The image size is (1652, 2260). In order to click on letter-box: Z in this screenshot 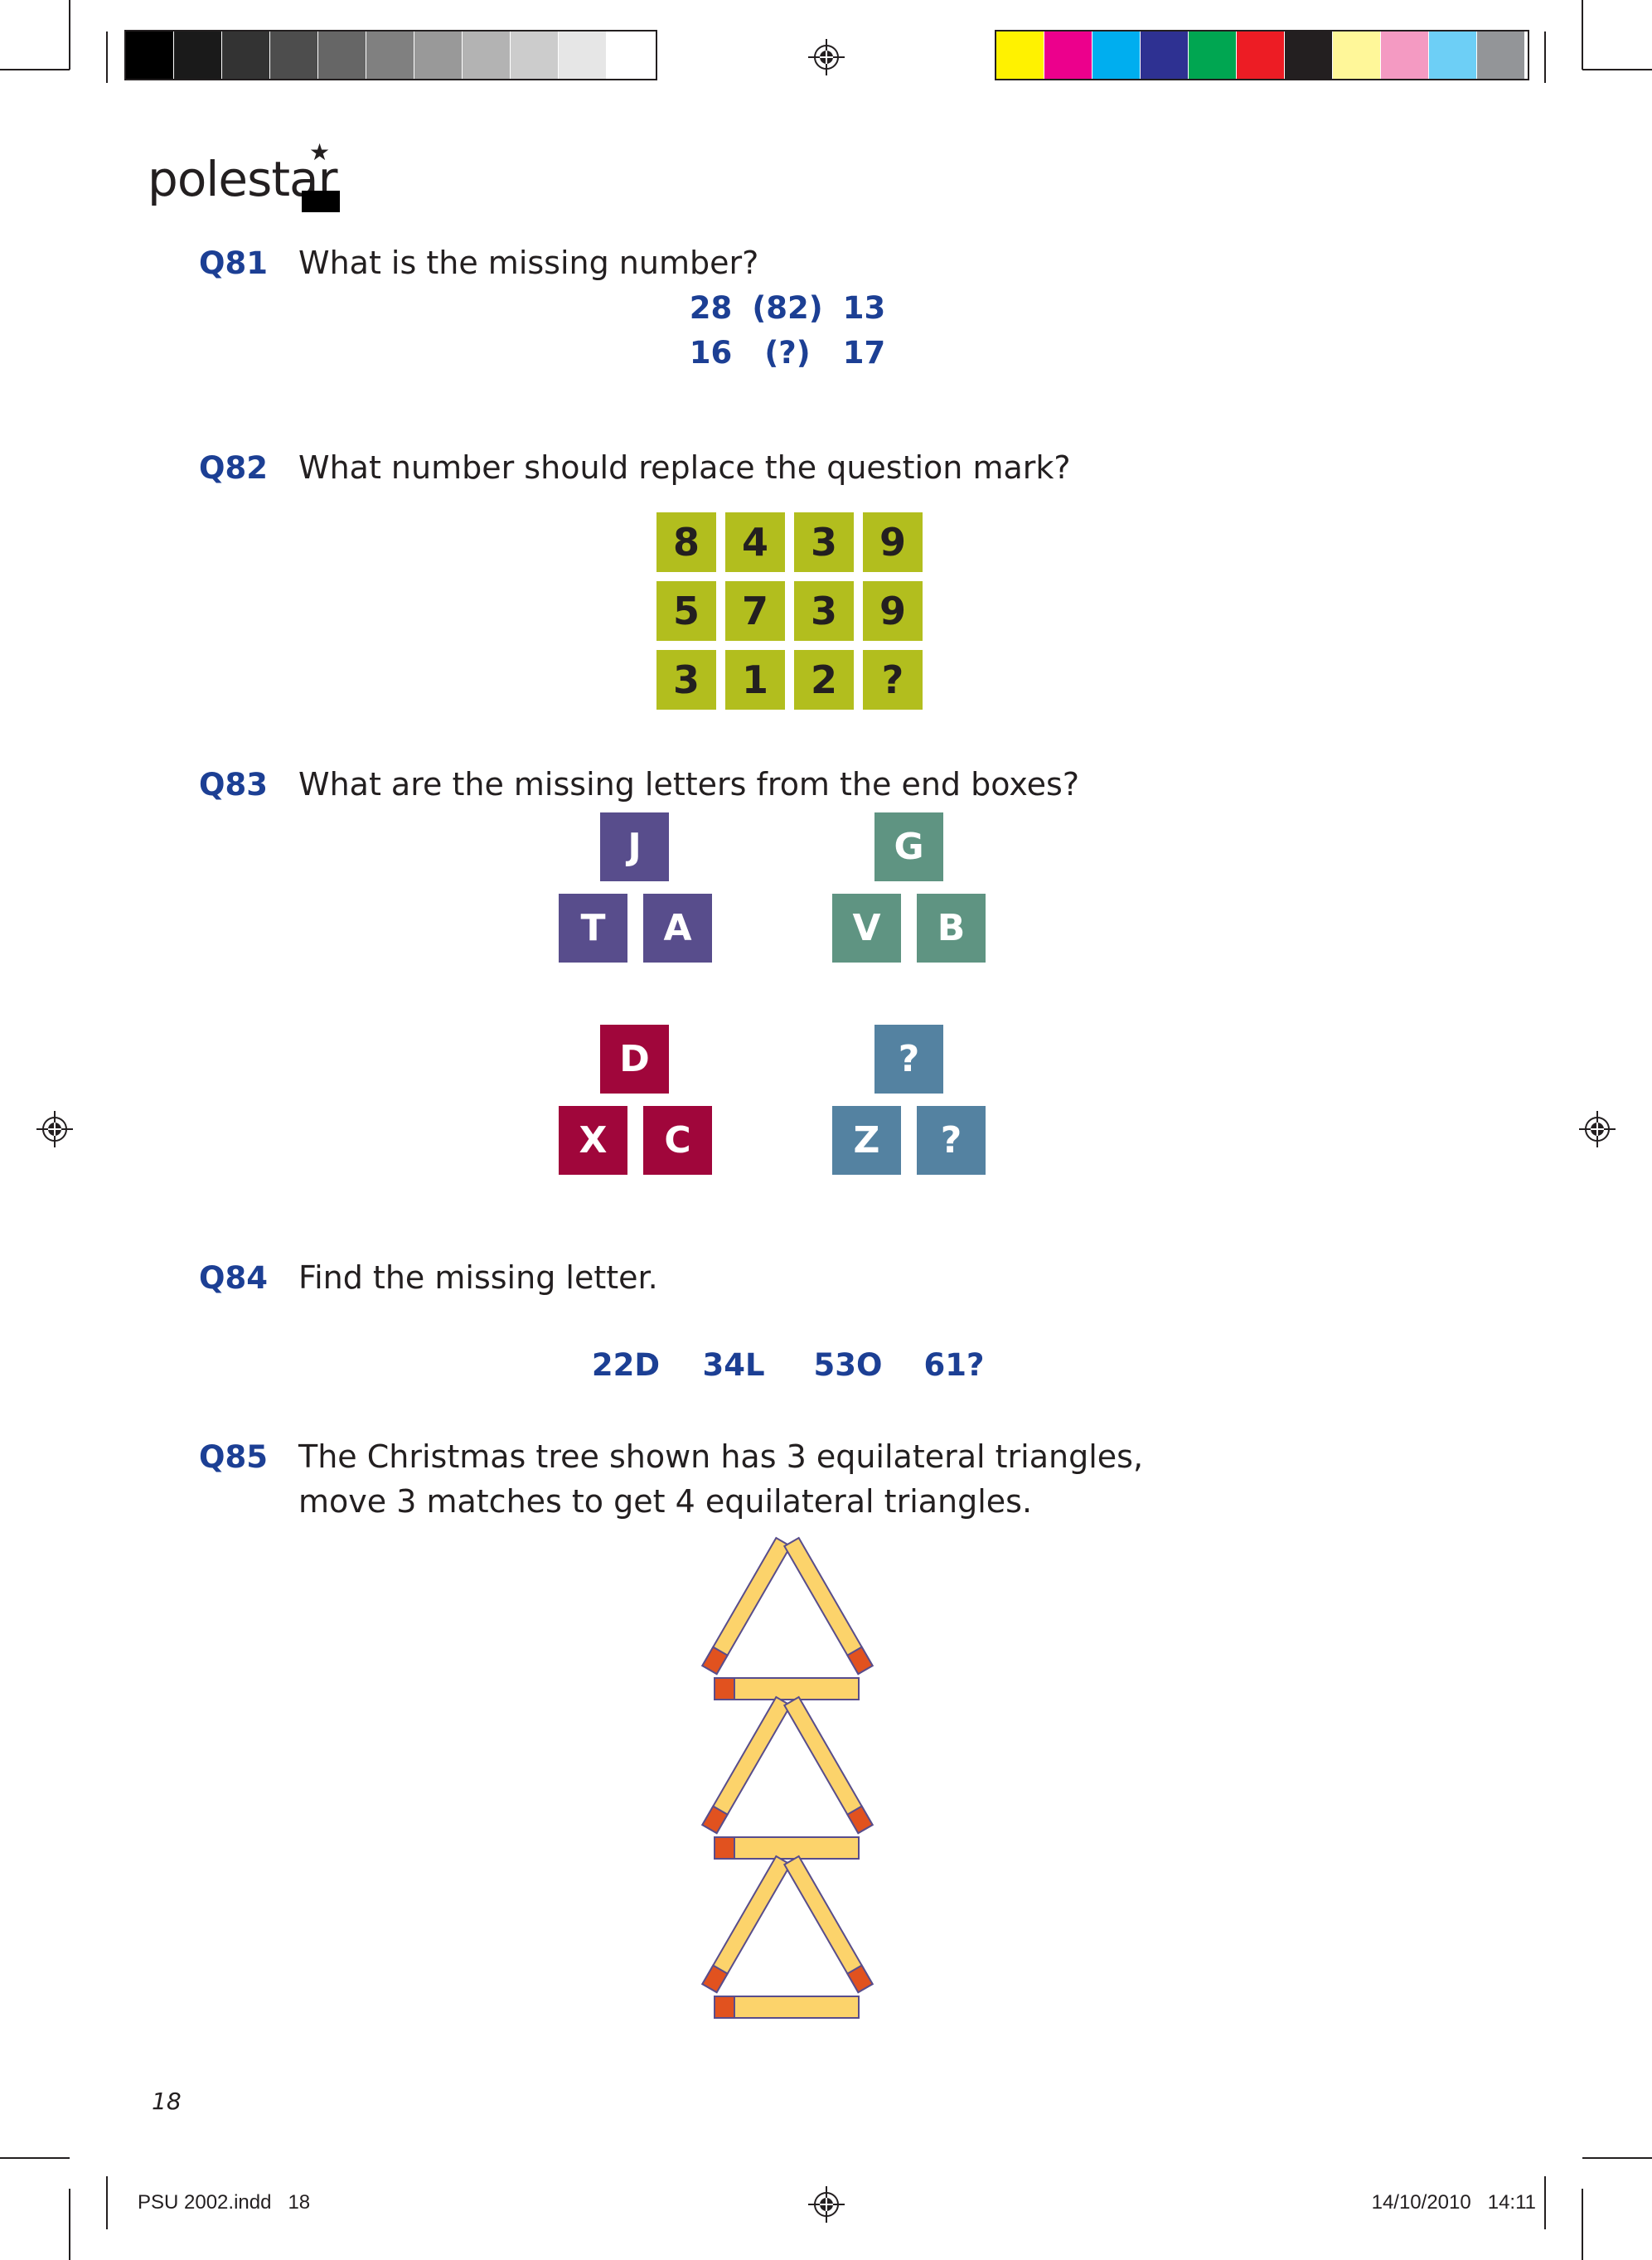, I will do `click(866, 1140)`.